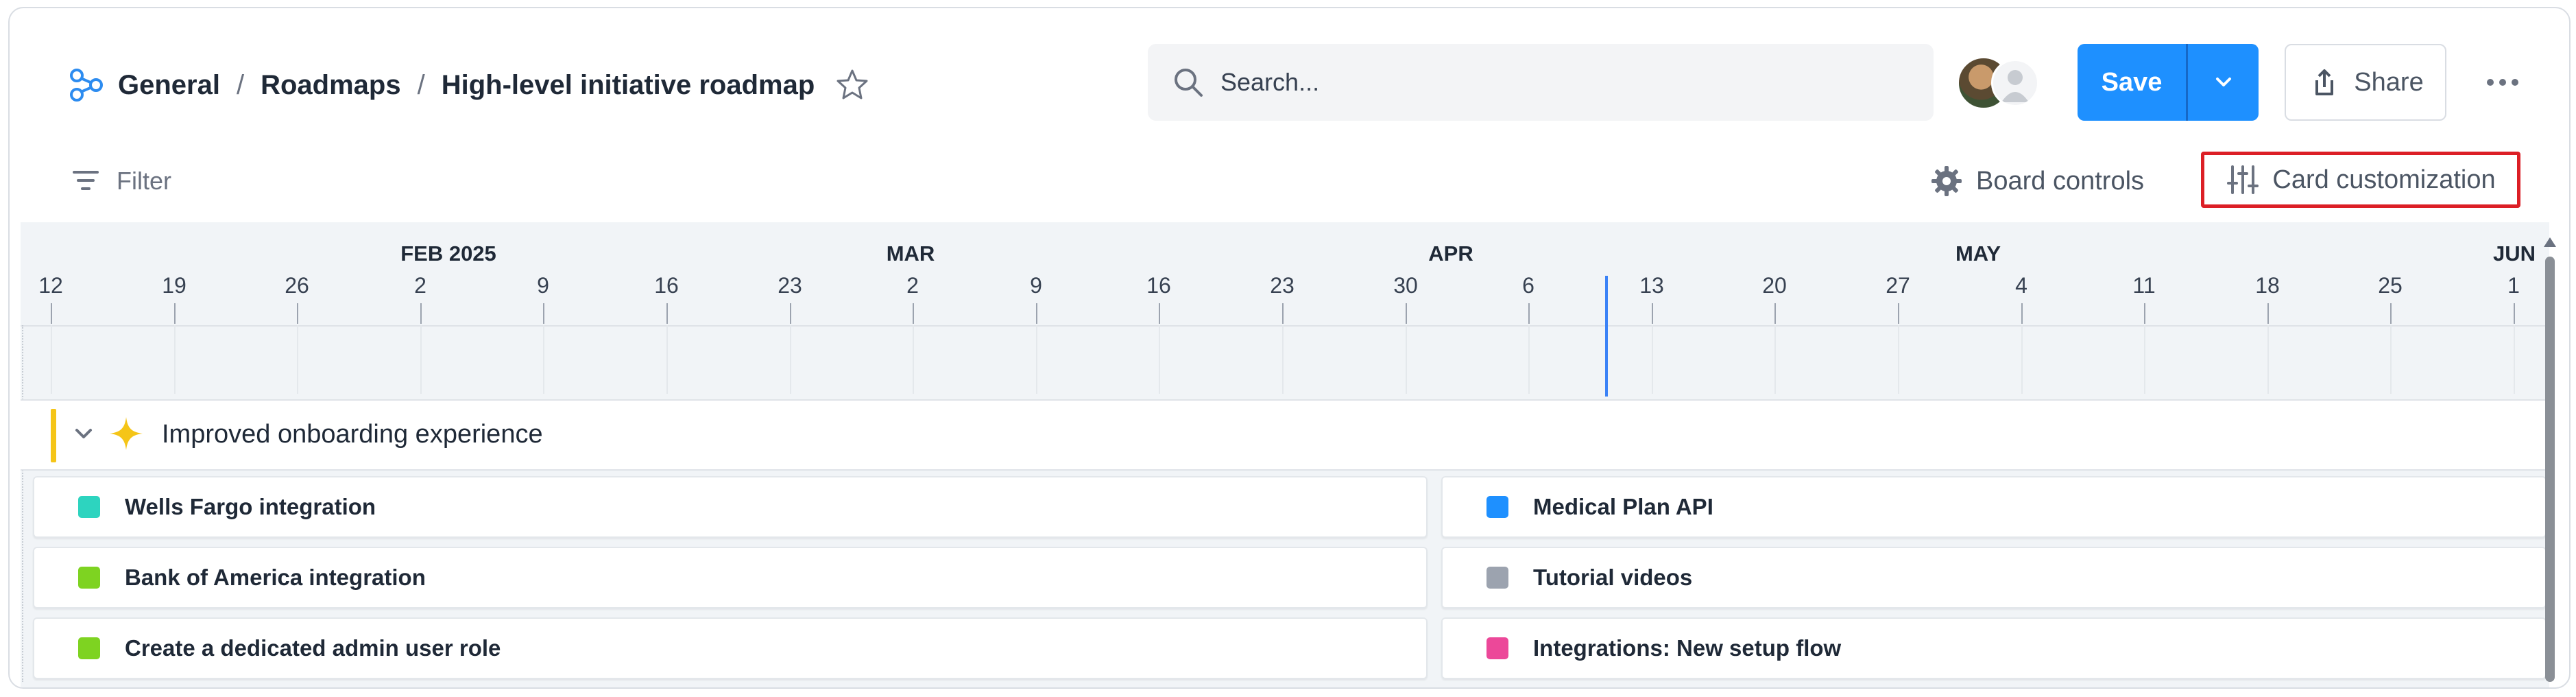 The width and height of the screenshot is (2576, 697). What do you see at coordinates (87, 85) in the screenshot?
I see `workspace-logo-icon` at bounding box center [87, 85].